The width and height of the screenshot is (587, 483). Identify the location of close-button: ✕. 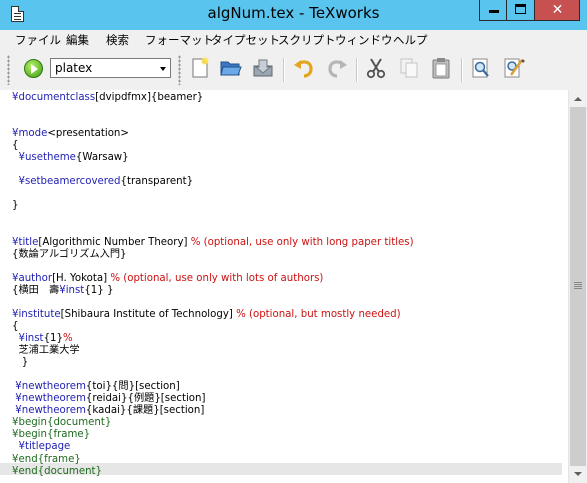
(557, 10).